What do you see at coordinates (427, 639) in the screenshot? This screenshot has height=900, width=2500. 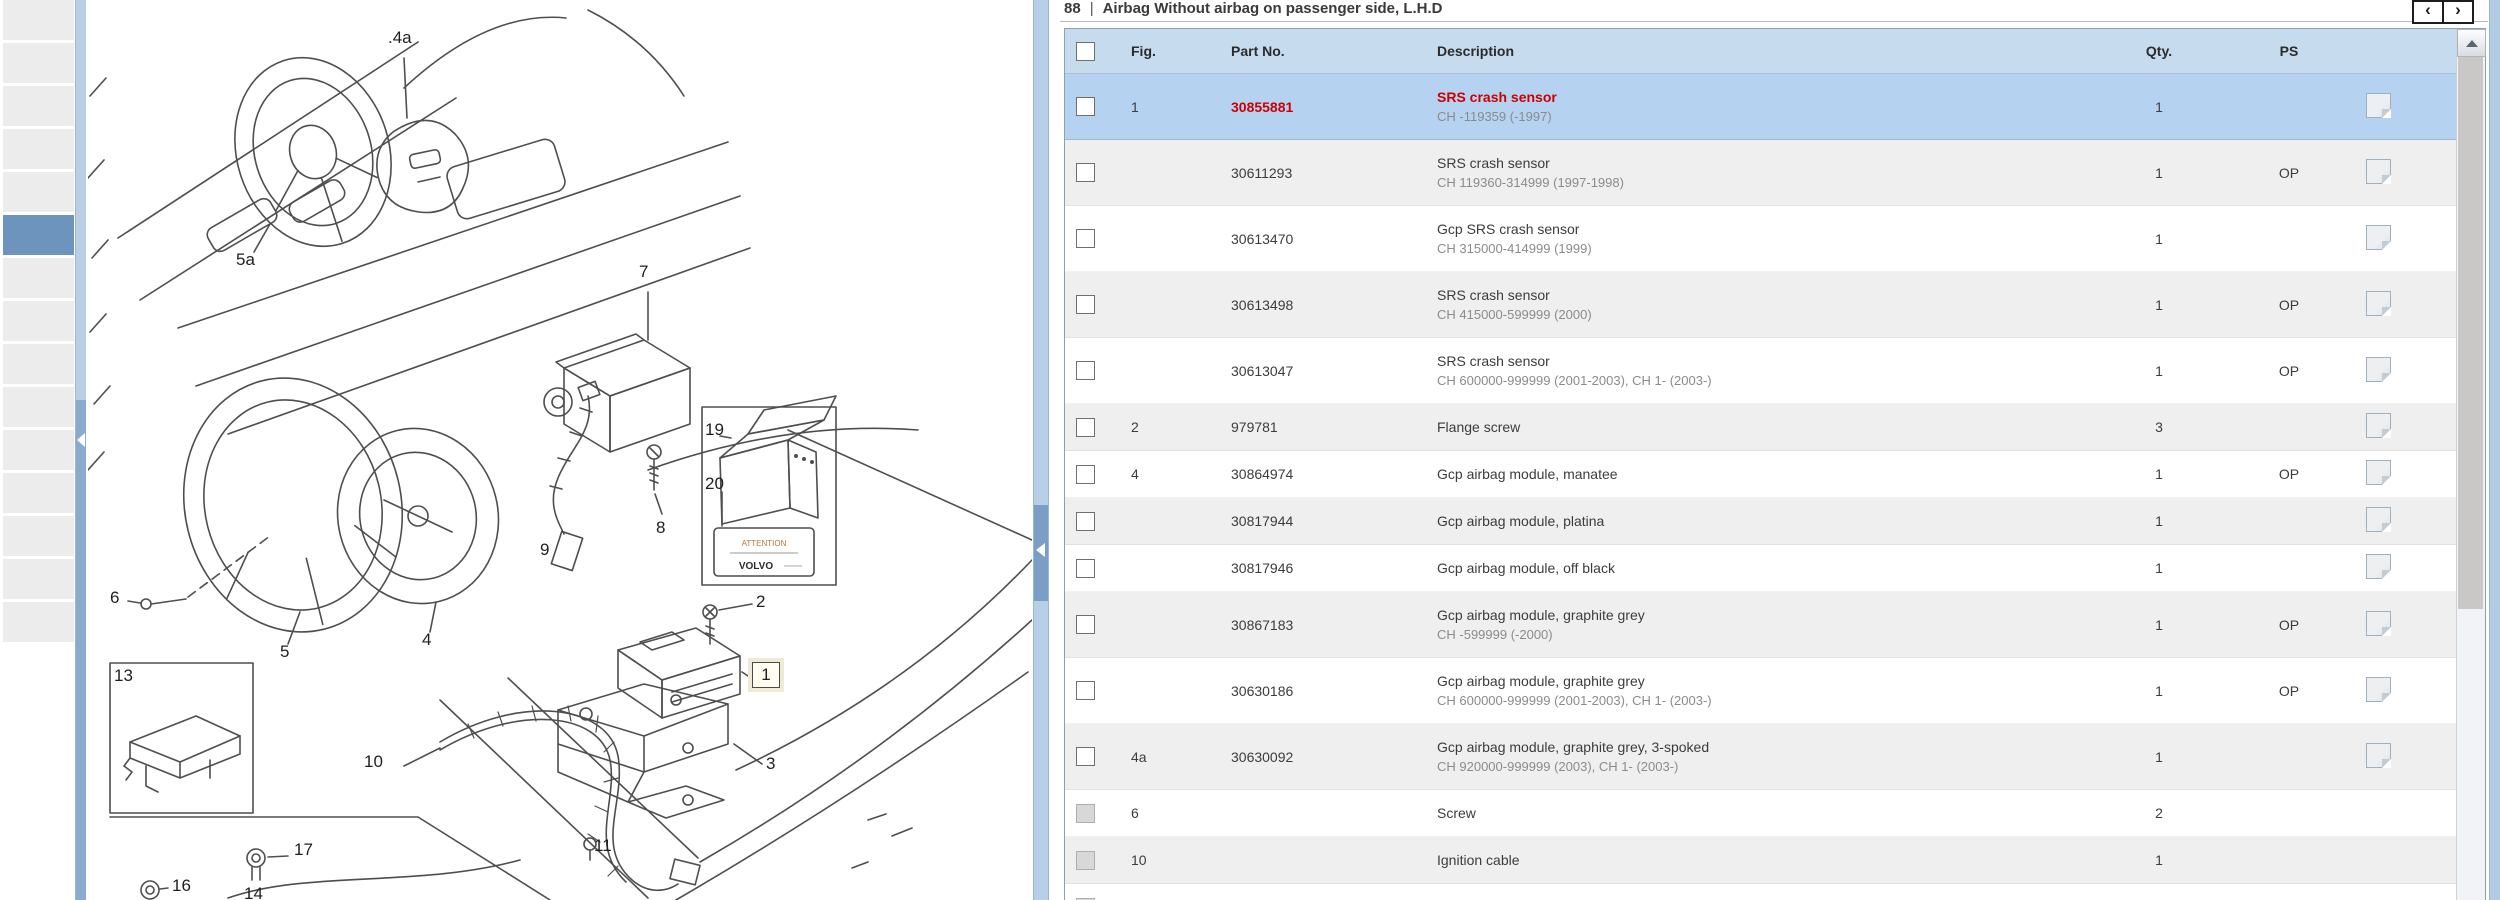 I see `diagram-callout: 4` at bounding box center [427, 639].